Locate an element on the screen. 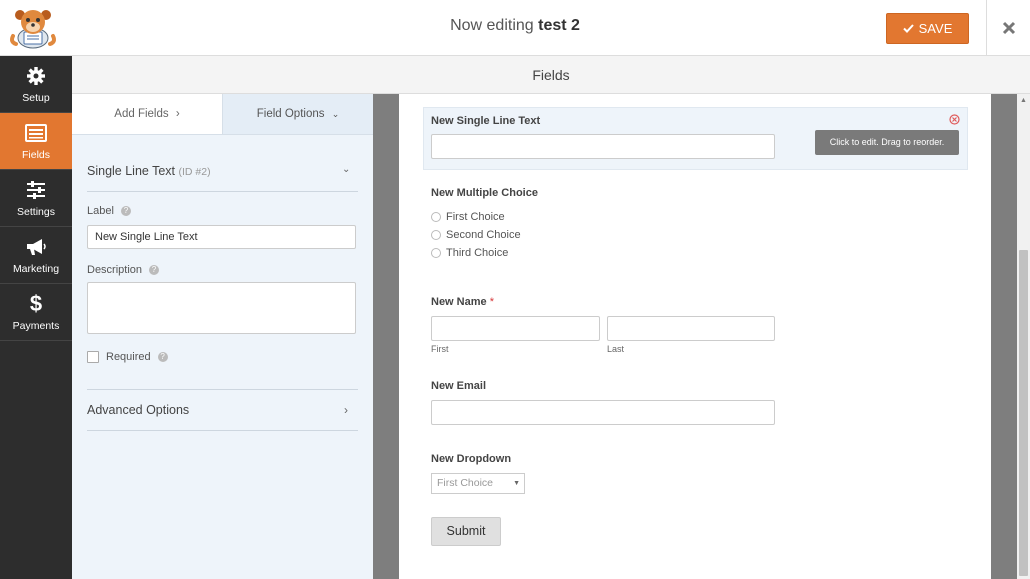 The width and height of the screenshot is (1030, 579). nav-label-fields: Fields is located at coordinates (35, 155).